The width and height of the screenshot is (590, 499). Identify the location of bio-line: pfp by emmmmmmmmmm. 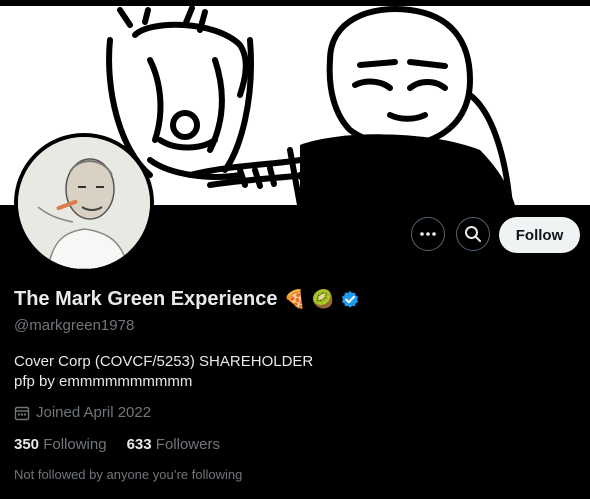
(103, 381).